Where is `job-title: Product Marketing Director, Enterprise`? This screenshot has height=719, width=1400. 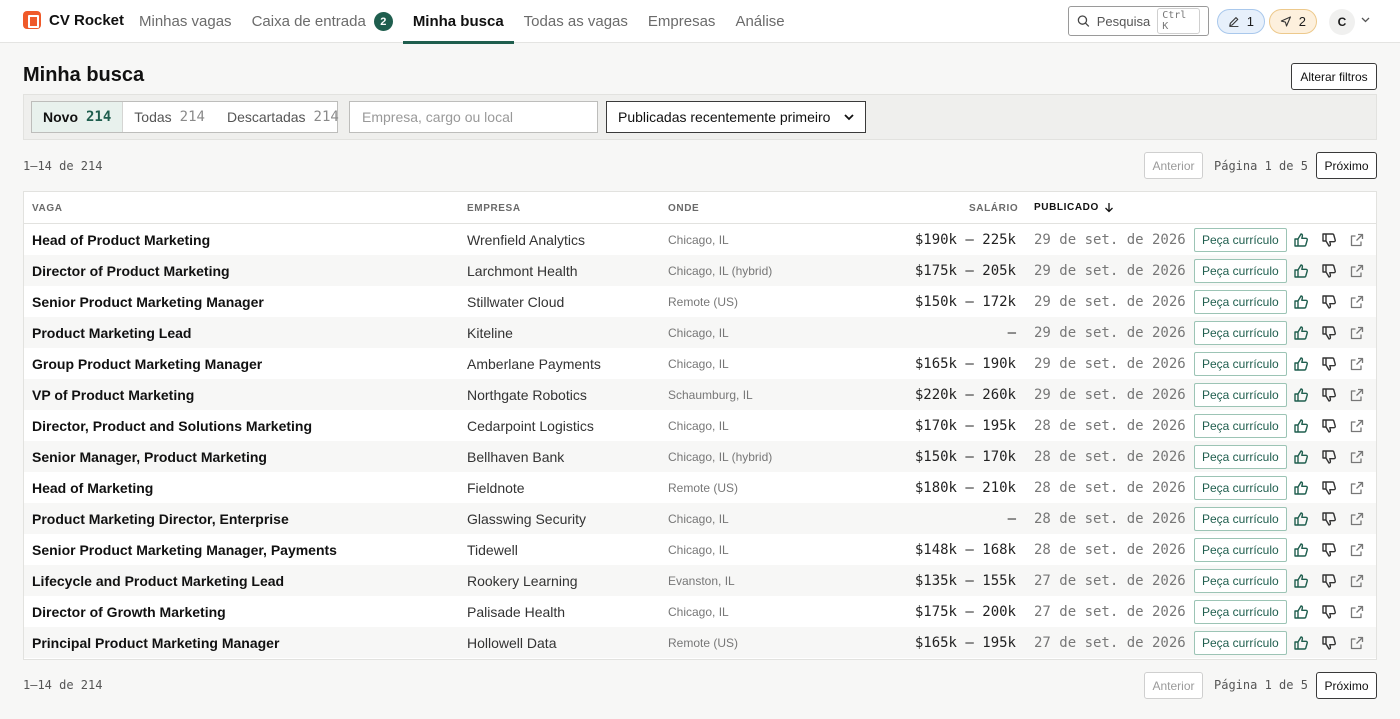
job-title: Product Marketing Director, Enterprise is located at coordinates (160, 518).